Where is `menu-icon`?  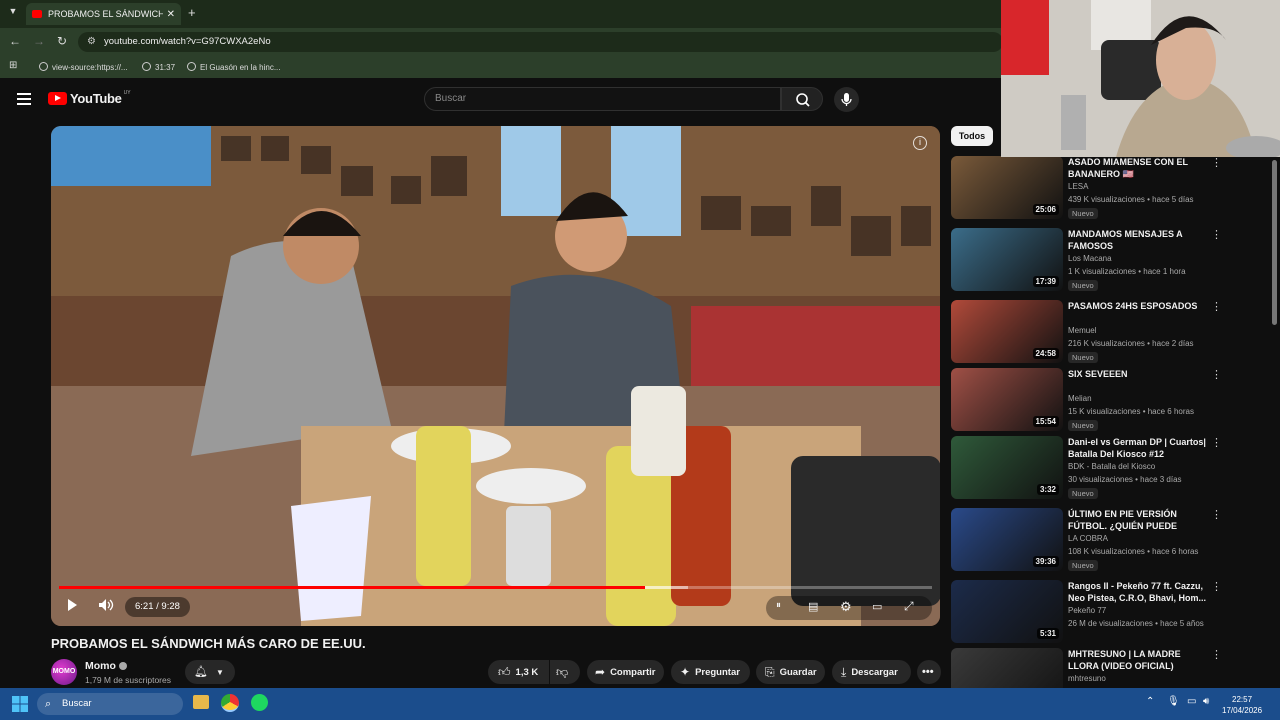
menu-icon is located at coordinates (24, 99).